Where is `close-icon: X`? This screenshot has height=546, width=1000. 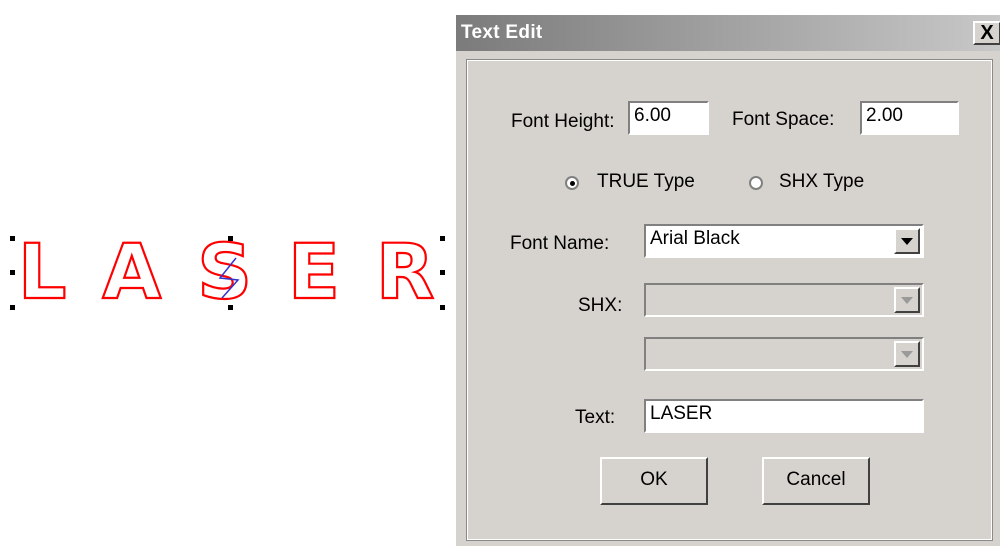 close-icon: X is located at coordinates (987, 33).